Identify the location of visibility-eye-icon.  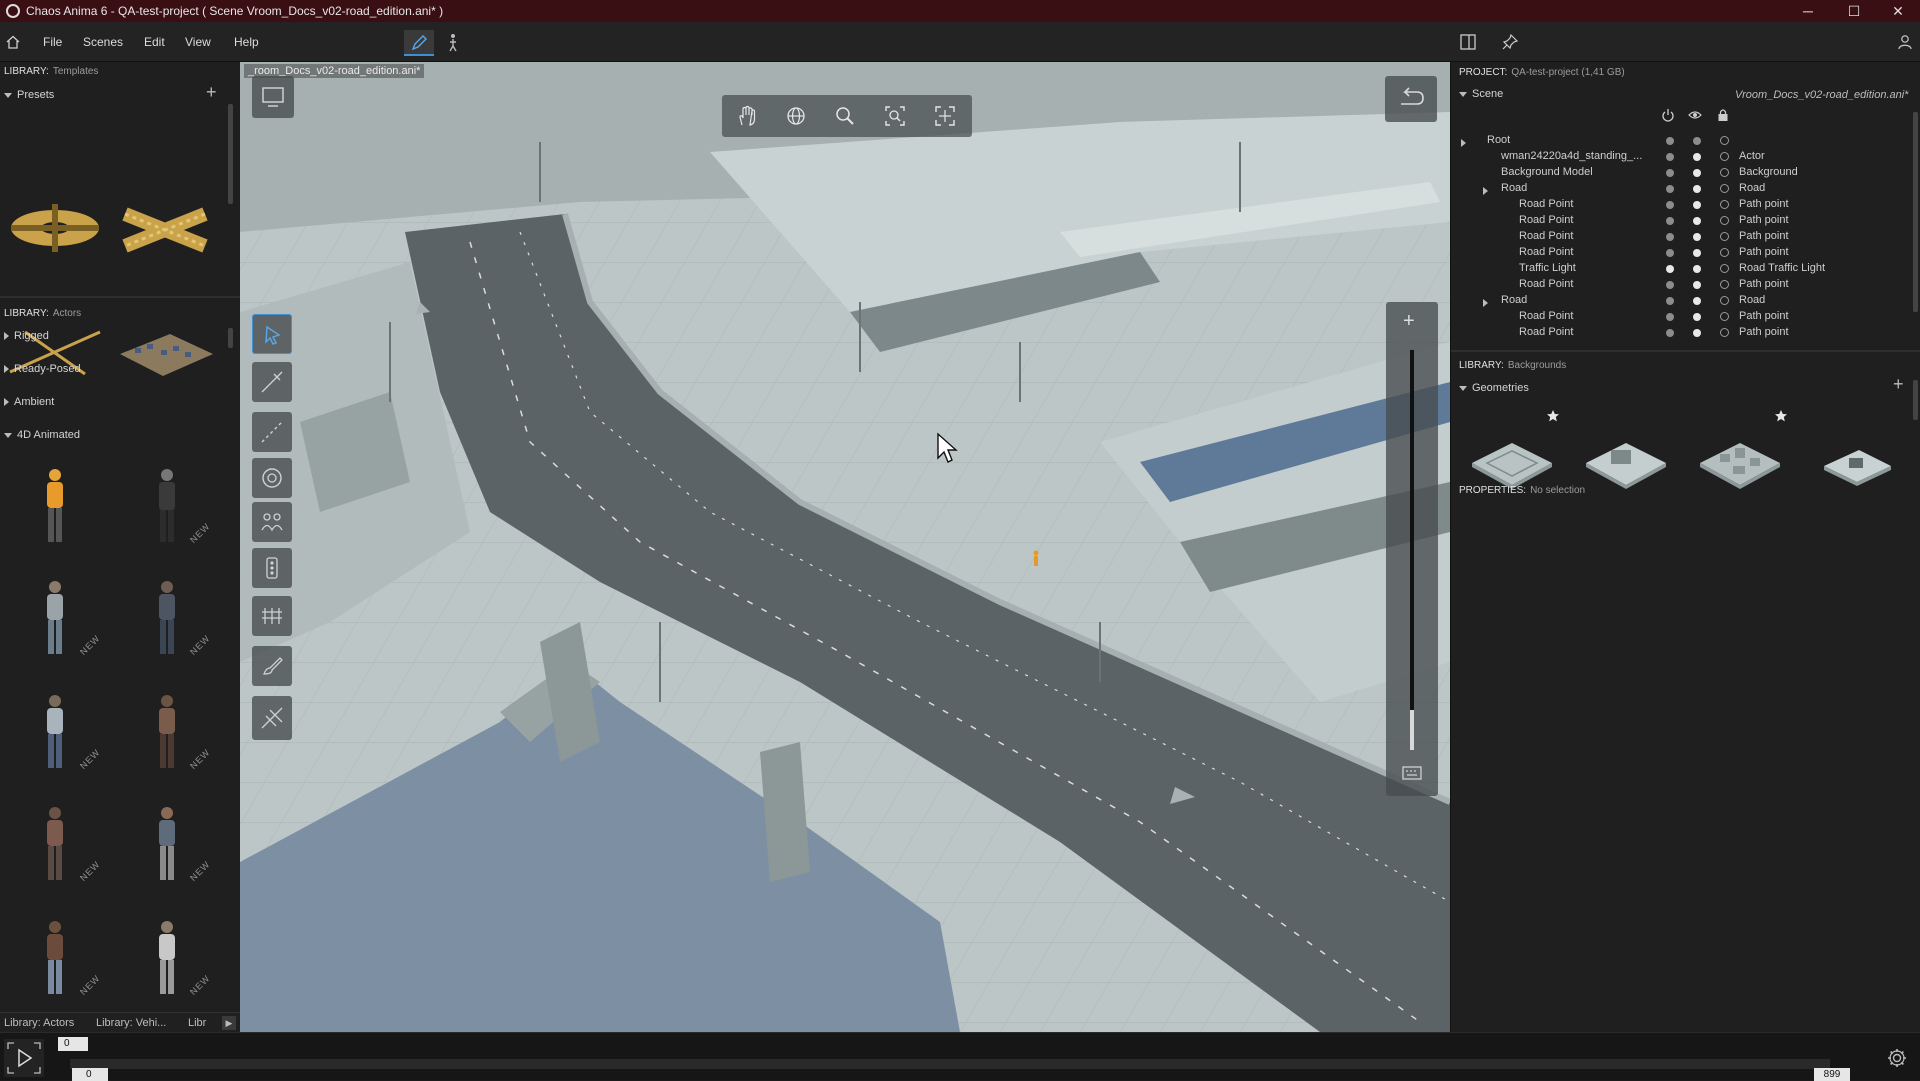
(1695, 115).